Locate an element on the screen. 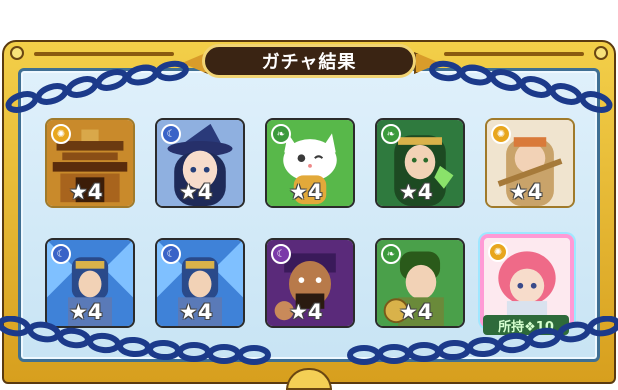 The width and height of the screenshot is (618, 390). owned-count-badge: 所持❖10 is located at coordinates (526, 325).